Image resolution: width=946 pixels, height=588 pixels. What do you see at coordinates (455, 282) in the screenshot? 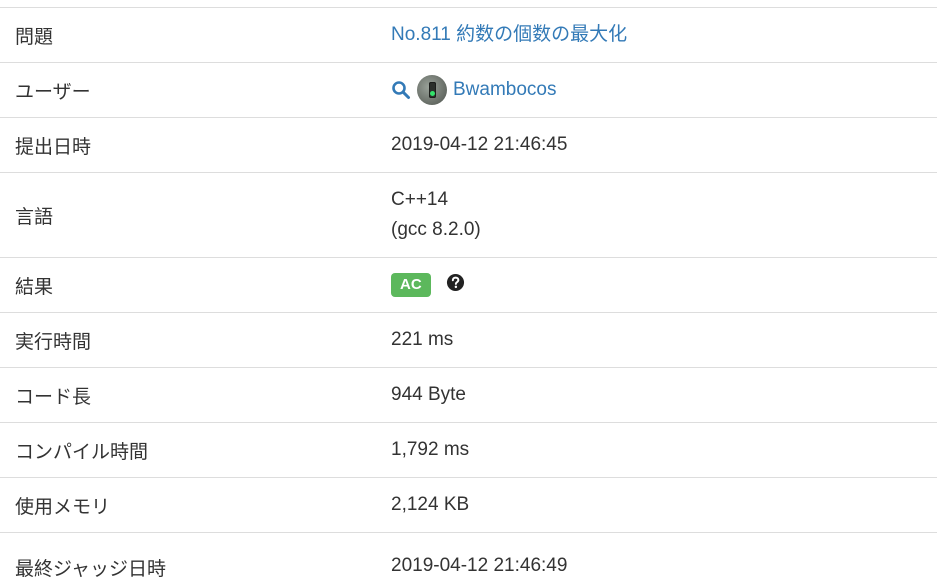
I see `question-circle-icon` at bounding box center [455, 282].